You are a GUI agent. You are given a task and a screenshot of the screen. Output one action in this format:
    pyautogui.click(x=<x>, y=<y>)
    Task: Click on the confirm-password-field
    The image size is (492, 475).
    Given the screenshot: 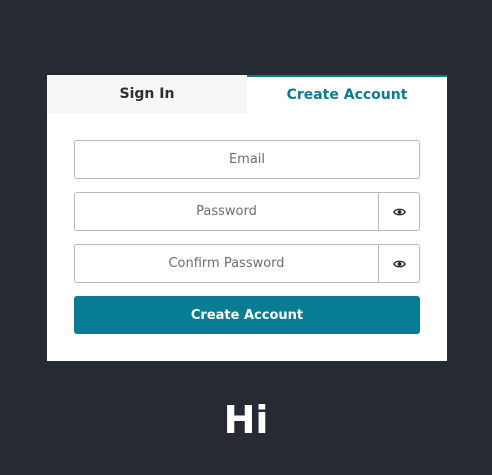 What is the action you would take?
    pyautogui.click(x=226, y=263)
    